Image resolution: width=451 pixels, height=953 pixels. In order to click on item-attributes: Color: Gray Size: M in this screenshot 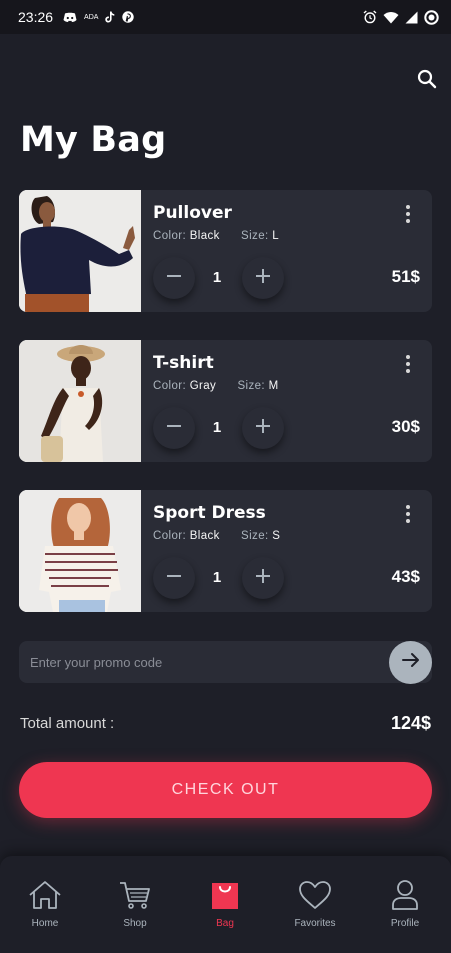, I will do `click(216, 386)`.